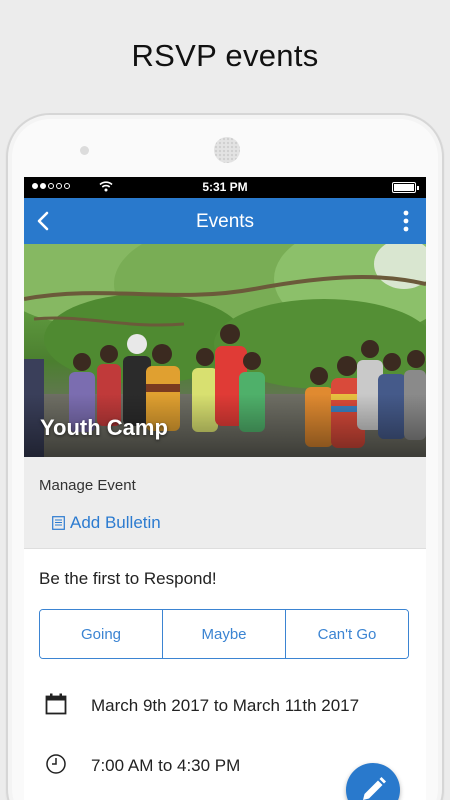 The image size is (450, 800). What do you see at coordinates (227, 150) in the screenshot?
I see `phone-speaker` at bounding box center [227, 150].